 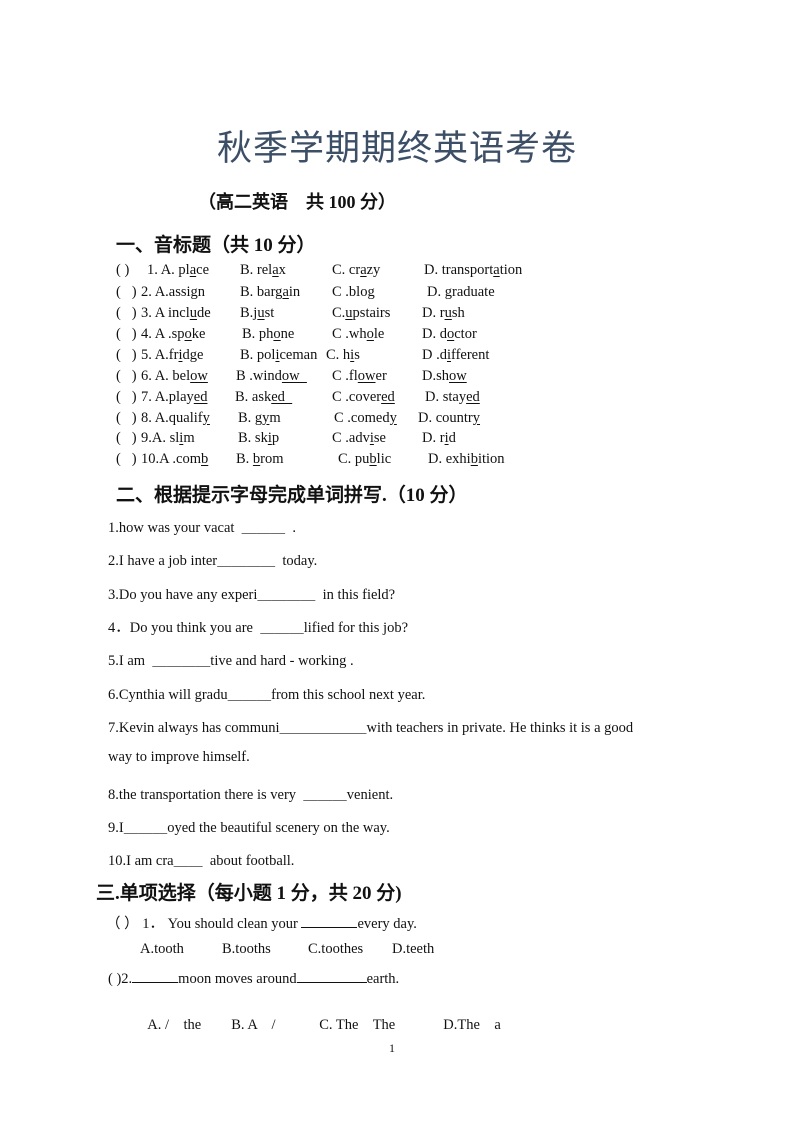 I want to click on phonetic-option-c: C .whole, so click(x=358, y=334).